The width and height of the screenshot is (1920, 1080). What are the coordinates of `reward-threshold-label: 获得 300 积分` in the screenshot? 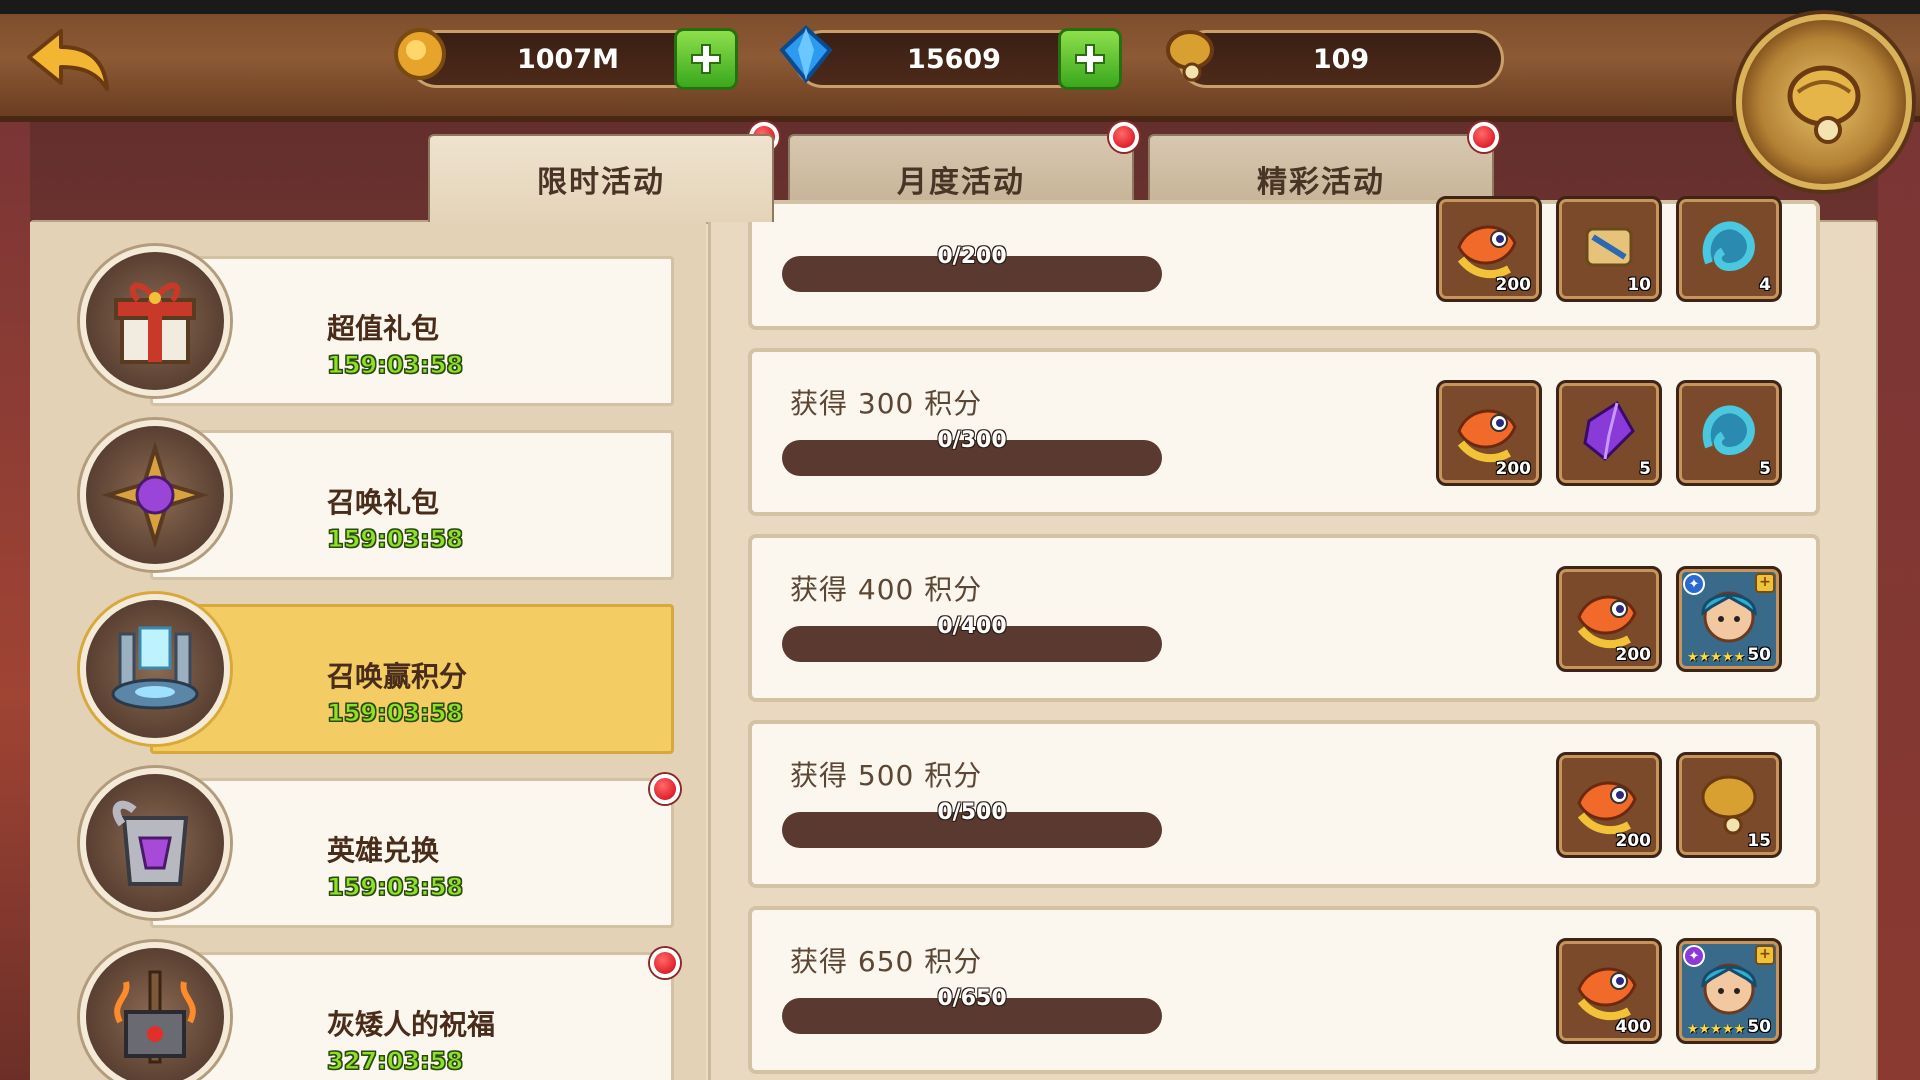 It's located at (886, 403).